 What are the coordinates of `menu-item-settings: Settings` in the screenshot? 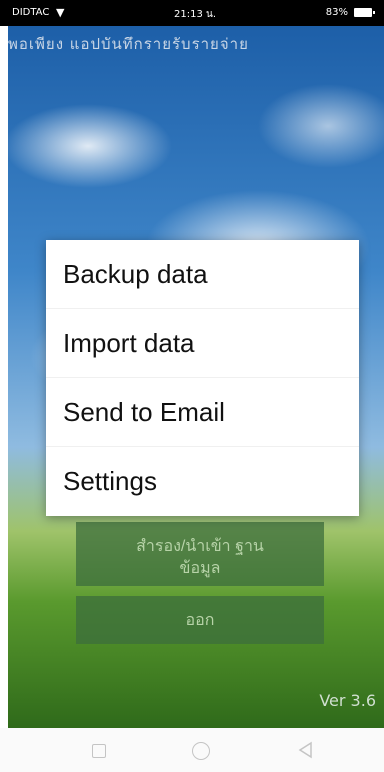 It's located at (202, 481).